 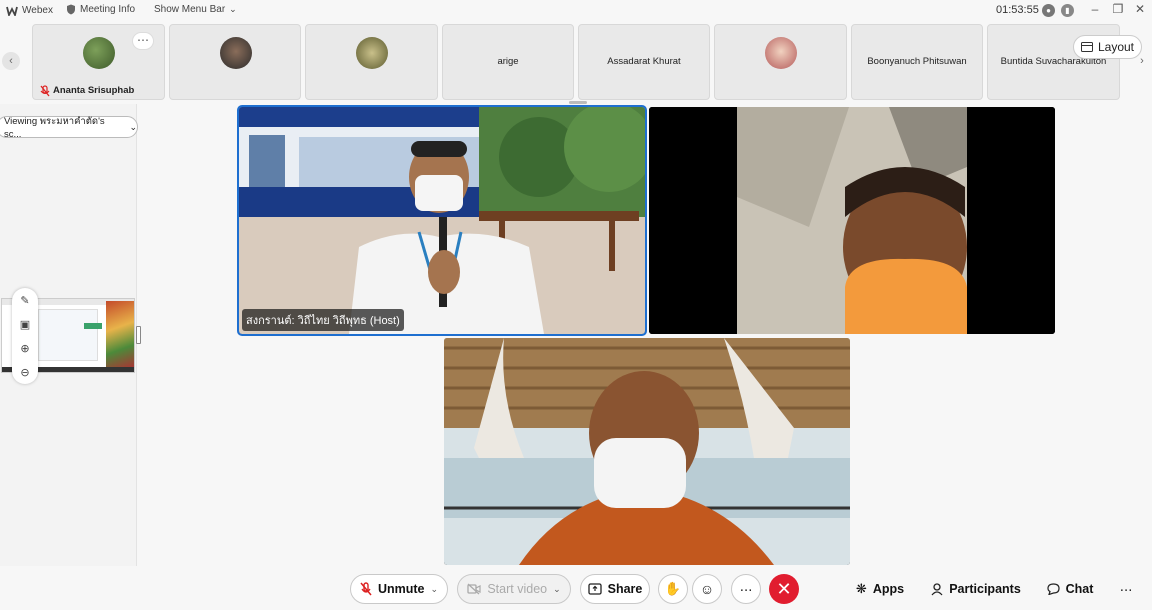 I want to click on apps-button: ❋ Apps, so click(x=880, y=589).